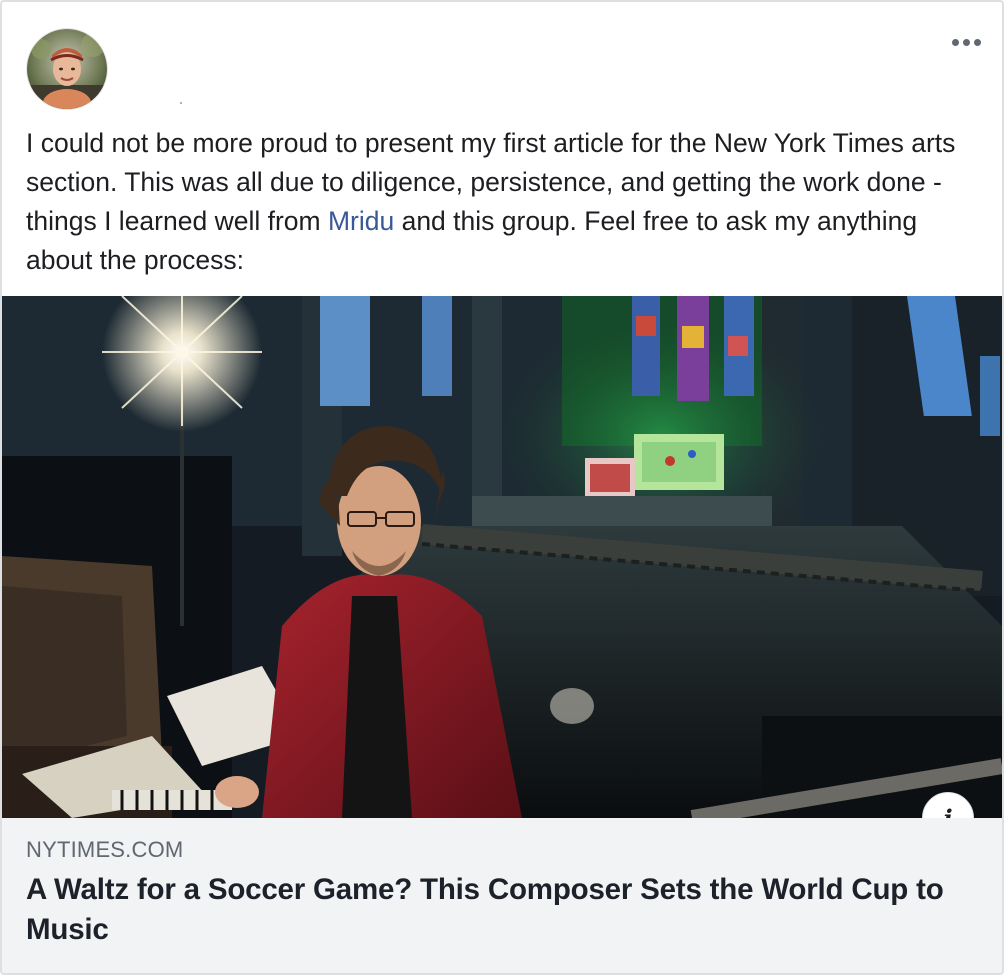  I want to click on mention-link: Mridu, so click(361, 221).